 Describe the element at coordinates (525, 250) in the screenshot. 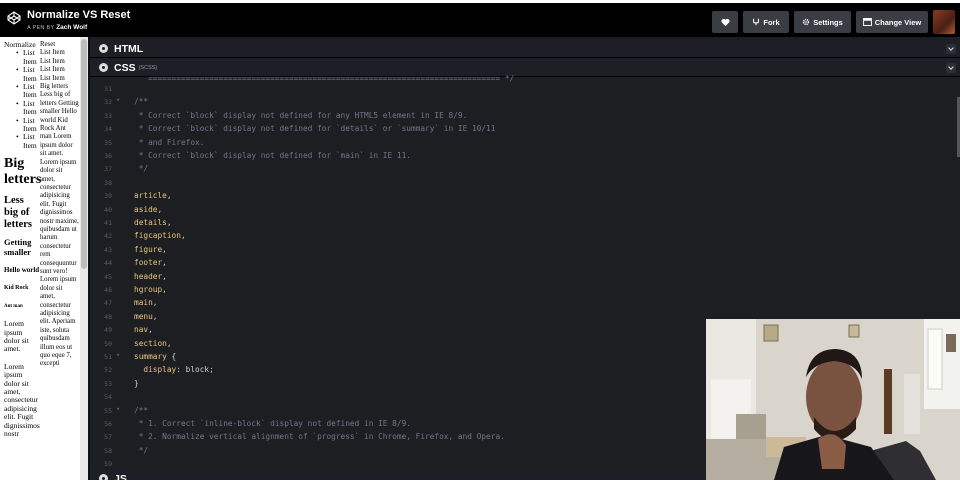

I see `code-line: 43 figure,` at that location.